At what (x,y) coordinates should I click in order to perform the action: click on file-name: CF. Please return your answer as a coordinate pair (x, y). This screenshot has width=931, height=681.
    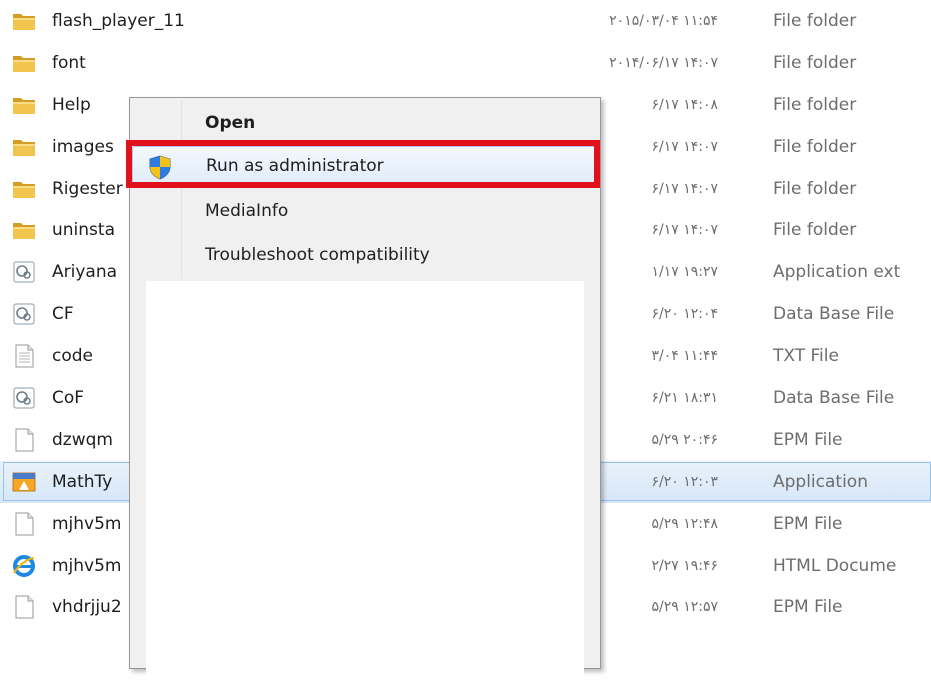
    Looking at the image, I should click on (63, 314).